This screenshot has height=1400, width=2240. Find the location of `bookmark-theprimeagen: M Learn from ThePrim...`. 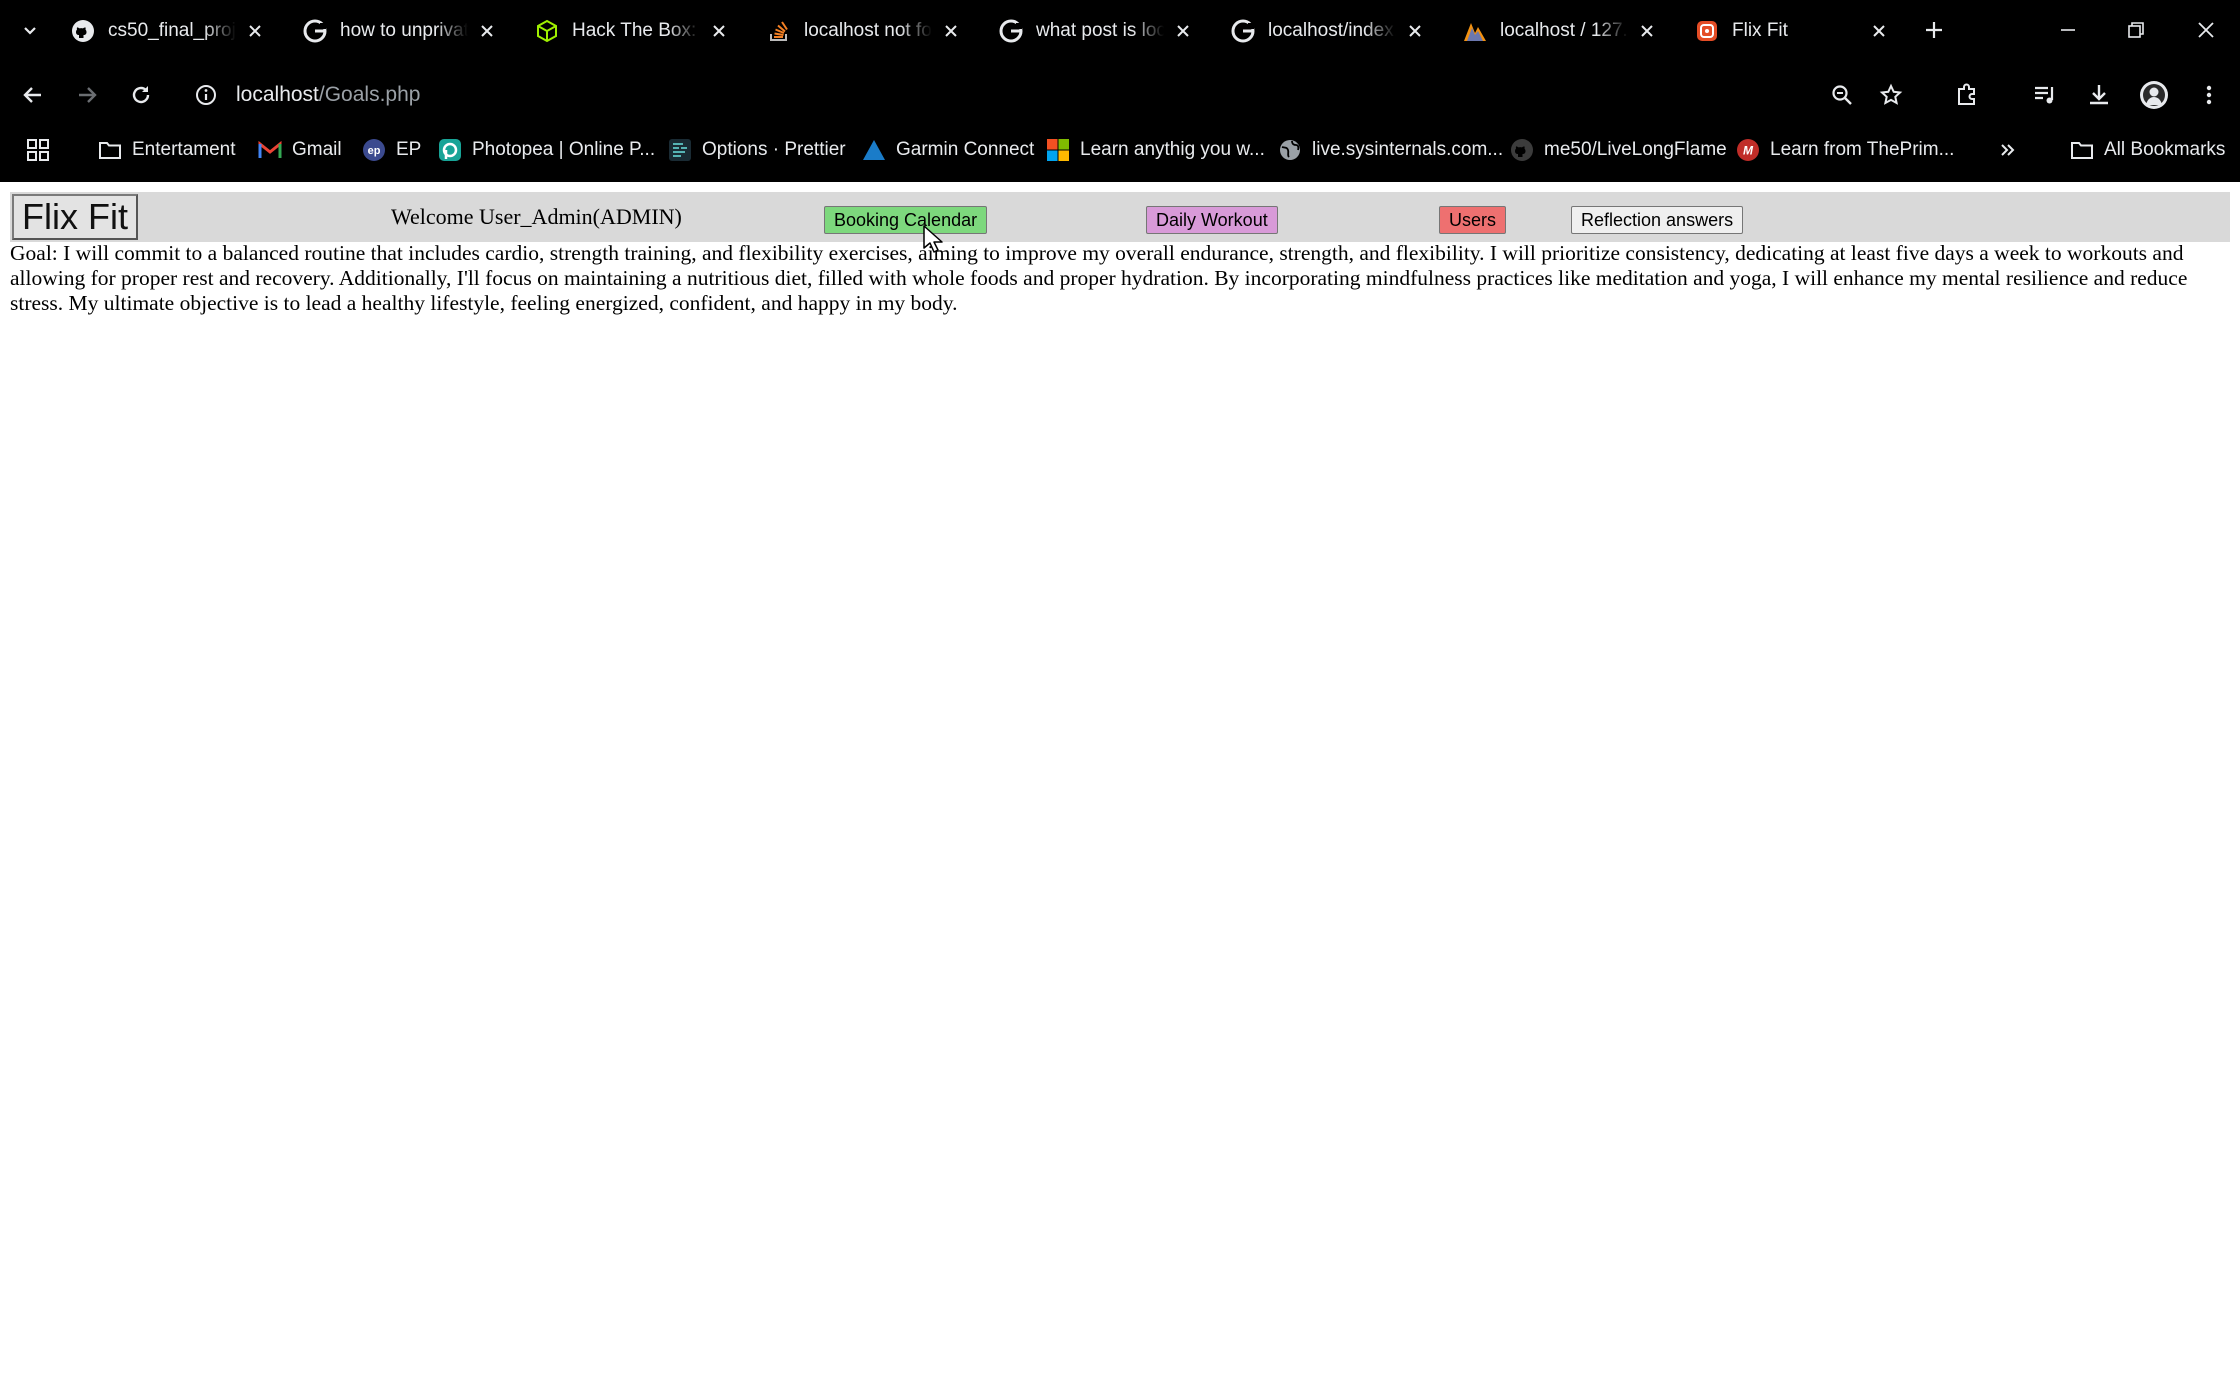

bookmark-theprimeagen: M Learn from ThePrim... is located at coordinates (1845, 150).